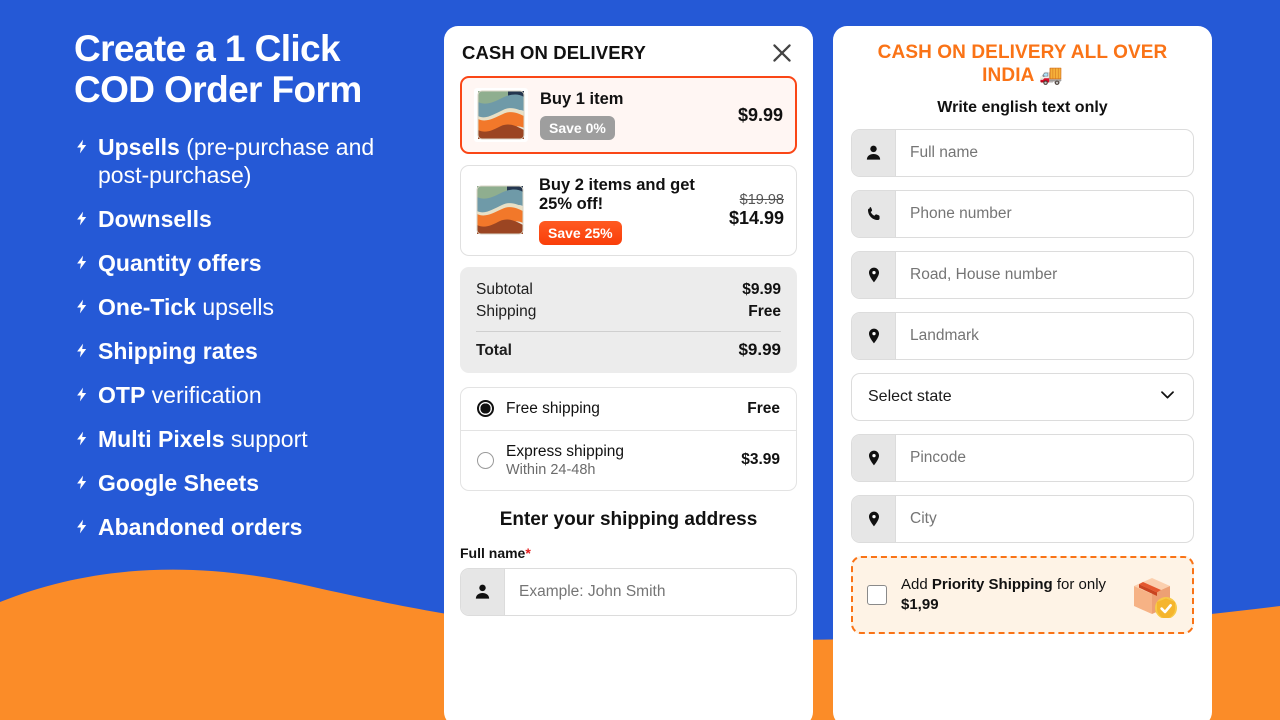 The width and height of the screenshot is (1280, 720). What do you see at coordinates (200, 527) in the screenshot?
I see `promo-feature-label: Abandoned orders` at bounding box center [200, 527].